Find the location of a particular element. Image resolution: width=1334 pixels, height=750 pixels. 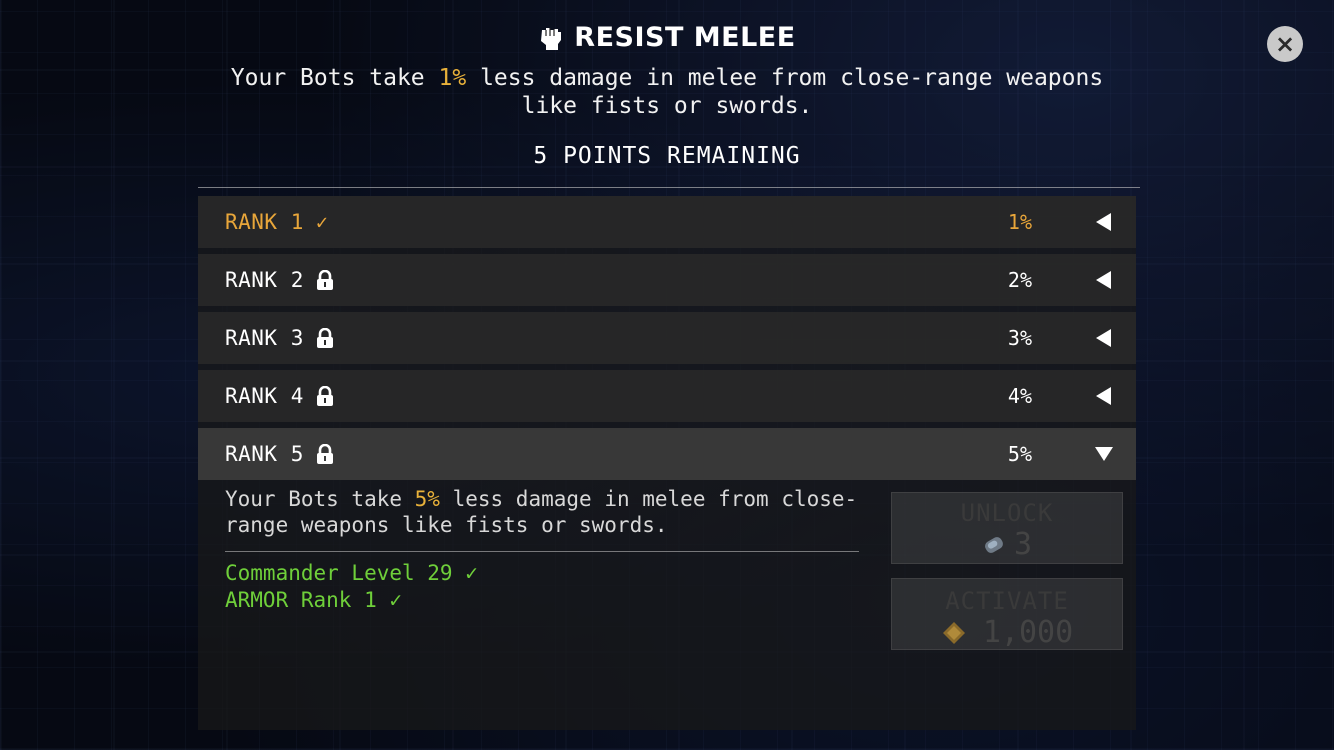

title-text: RESIST MELEE is located at coordinates (685, 37).